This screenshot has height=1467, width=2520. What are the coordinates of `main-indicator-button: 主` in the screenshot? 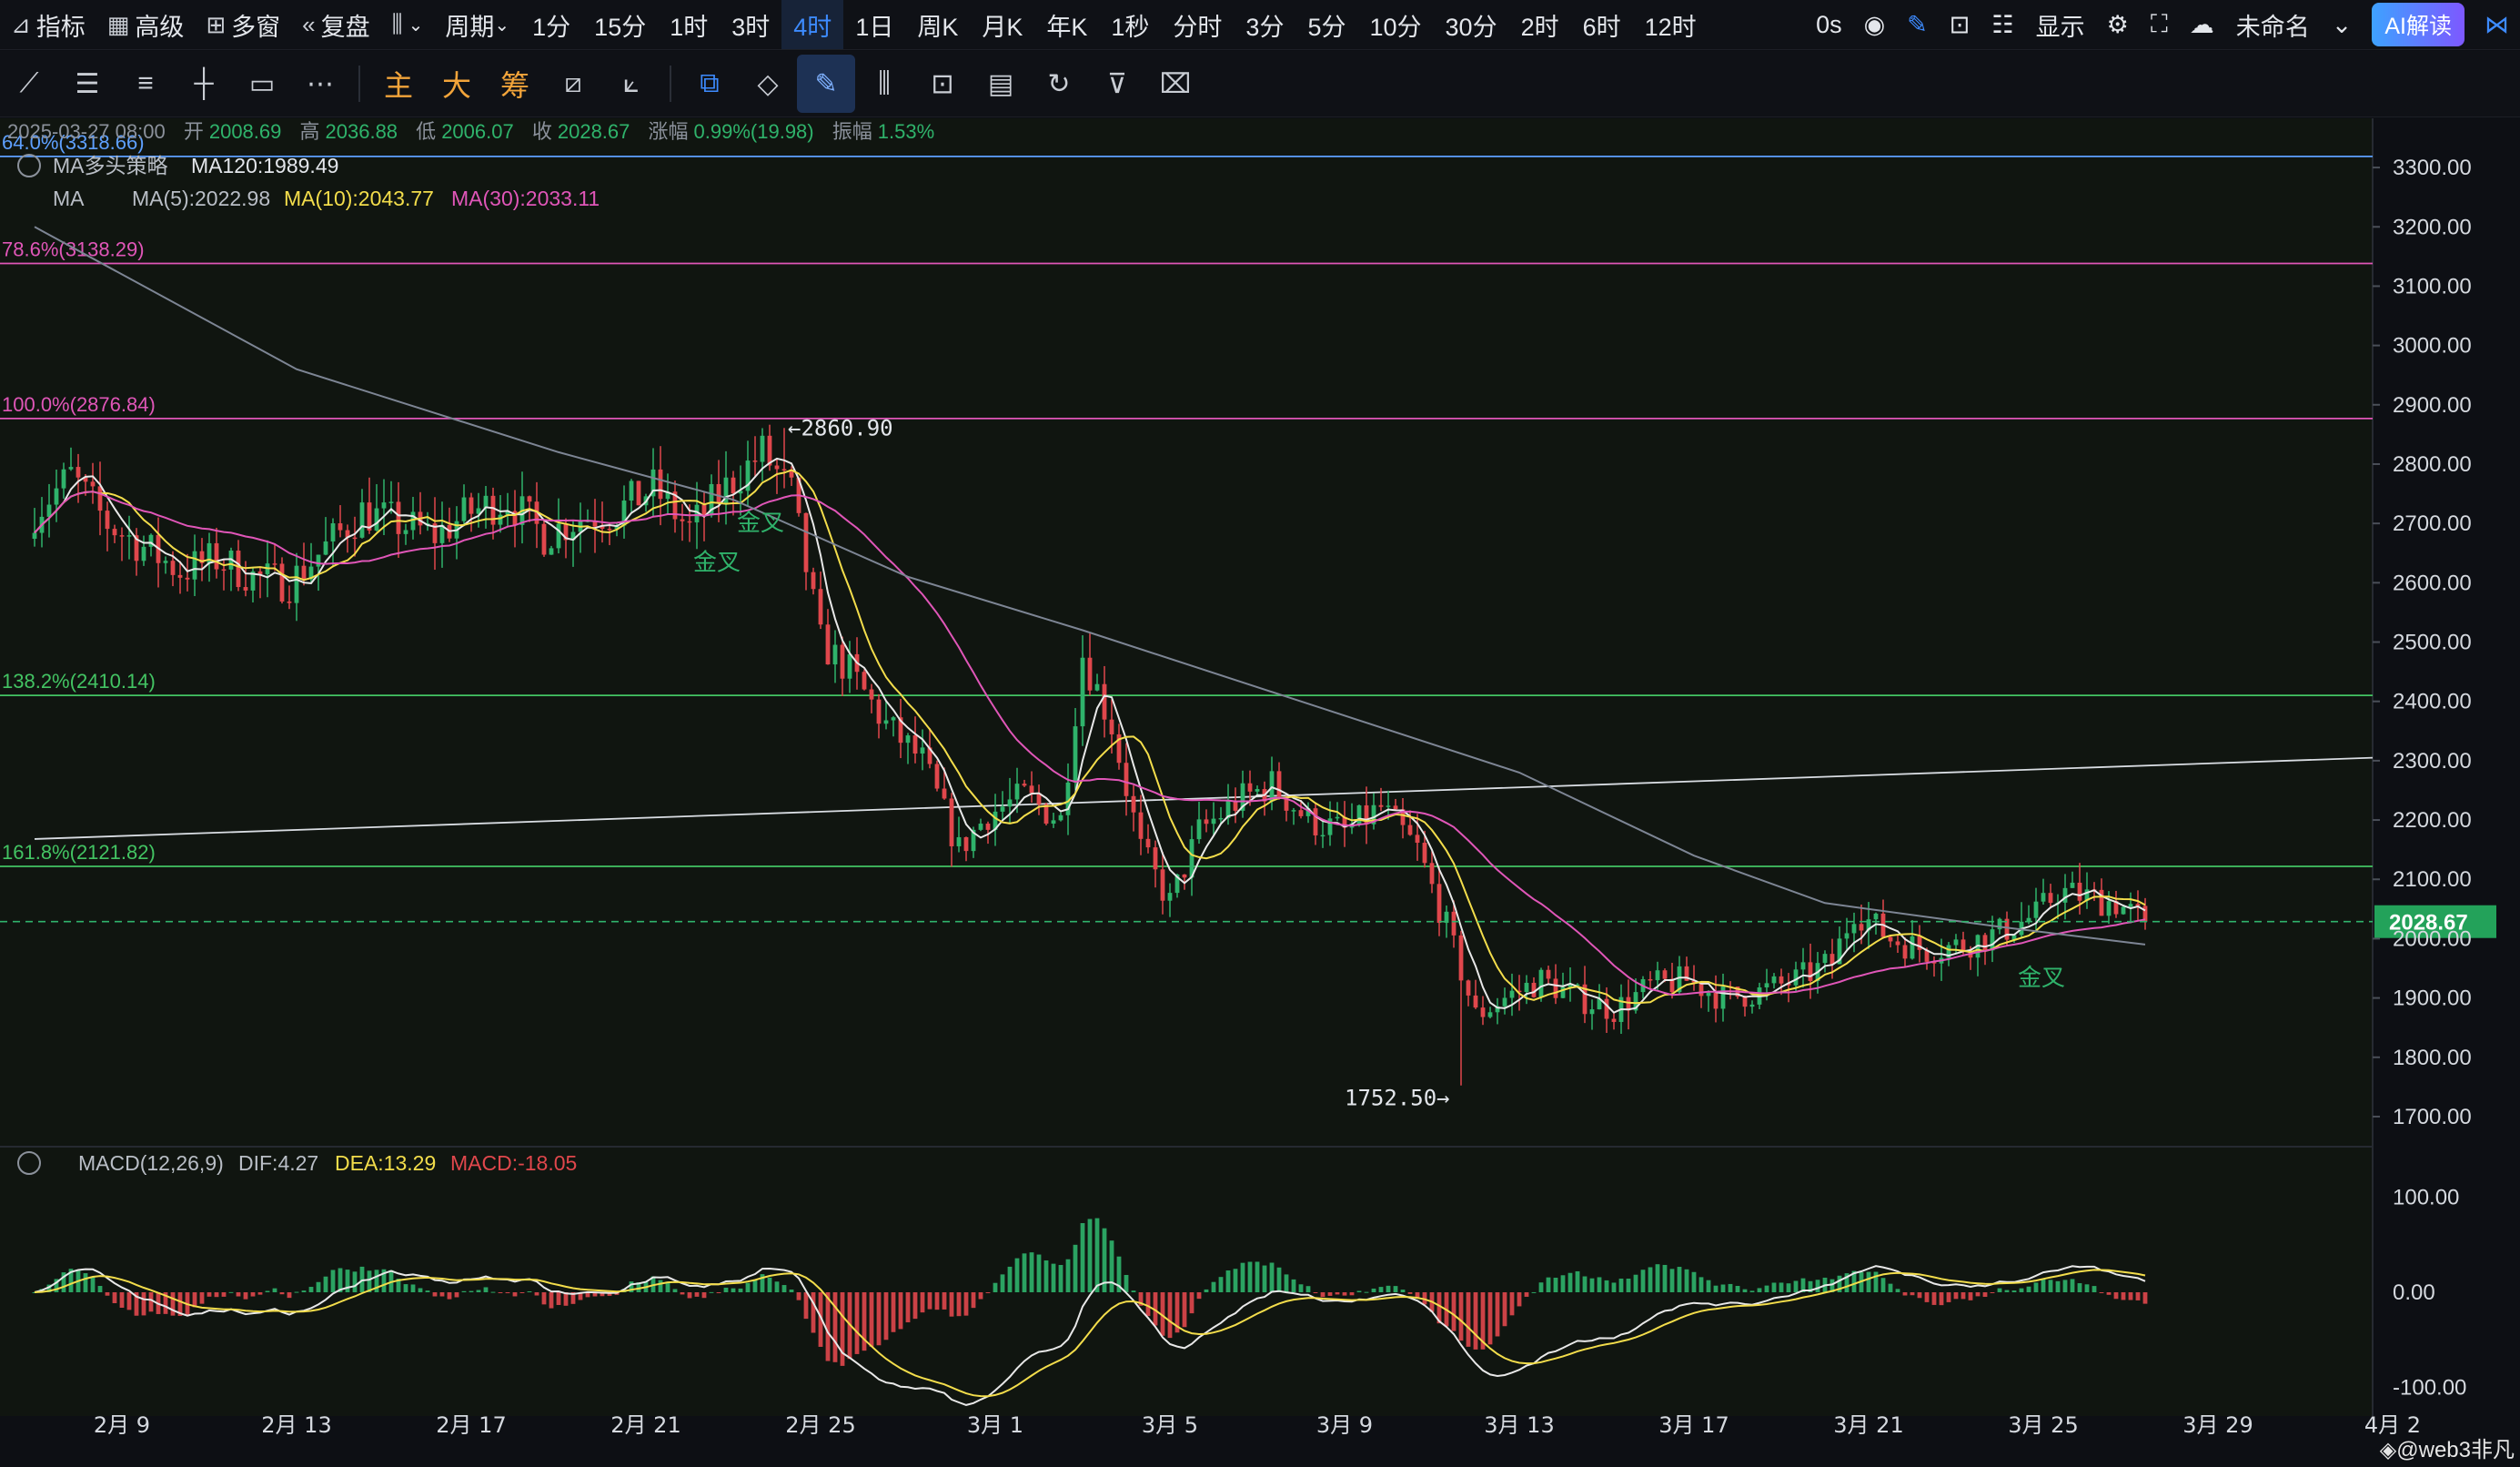 It's located at (399, 84).